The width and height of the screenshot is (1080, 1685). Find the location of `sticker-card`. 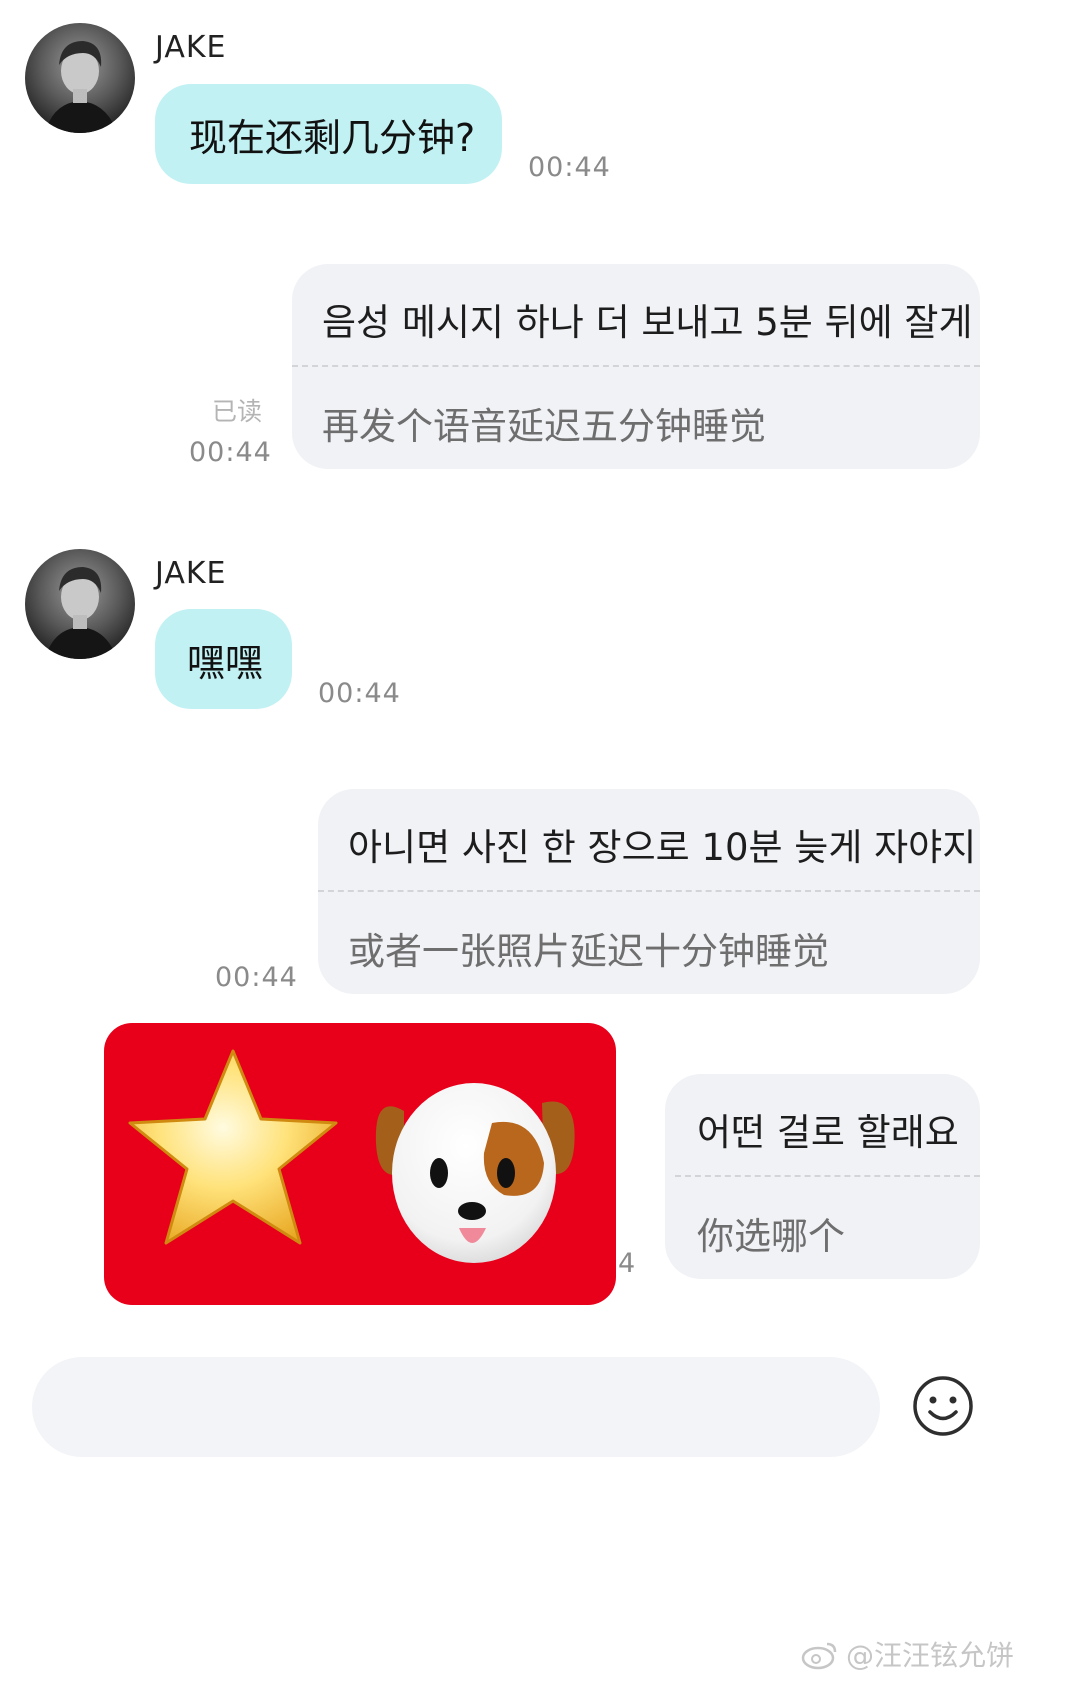

sticker-card is located at coordinates (360, 1164).